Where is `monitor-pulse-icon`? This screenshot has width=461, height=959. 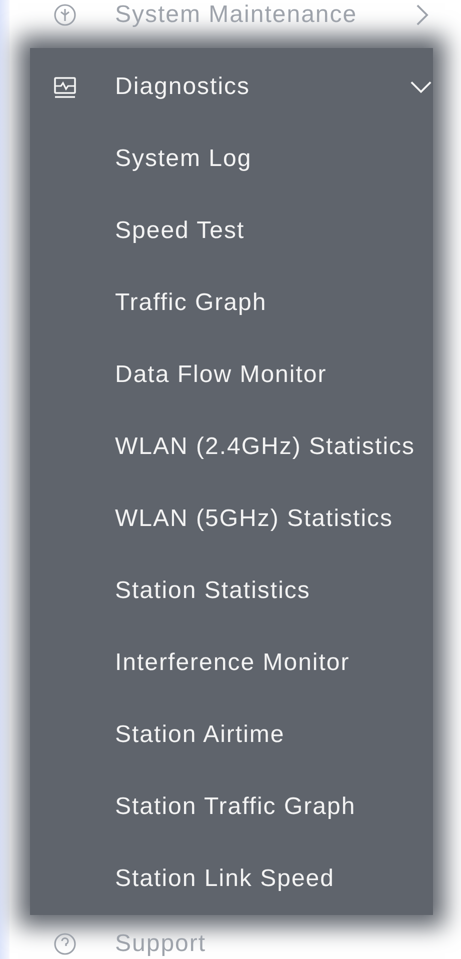 monitor-pulse-icon is located at coordinates (65, 87).